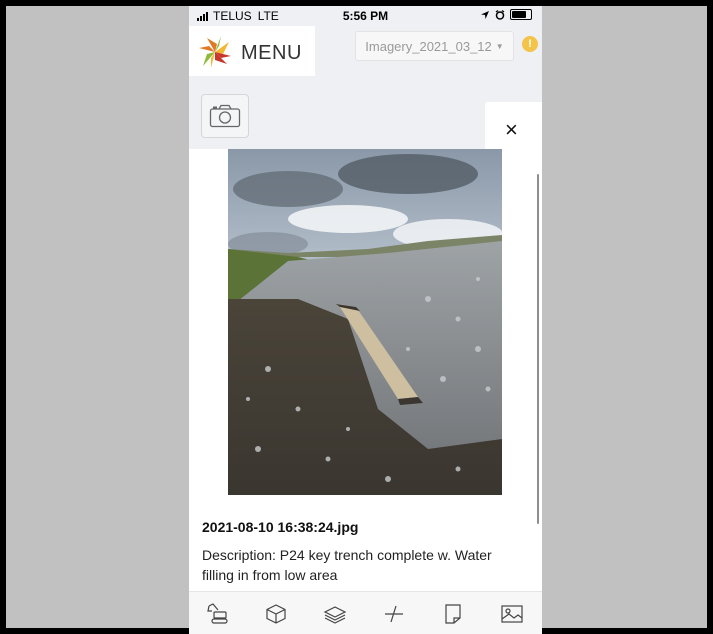  What do you see at coordinates (499, 46) in the screenshot?
I see `caret-down-icon: ▼` at bounding box center [499, 46].